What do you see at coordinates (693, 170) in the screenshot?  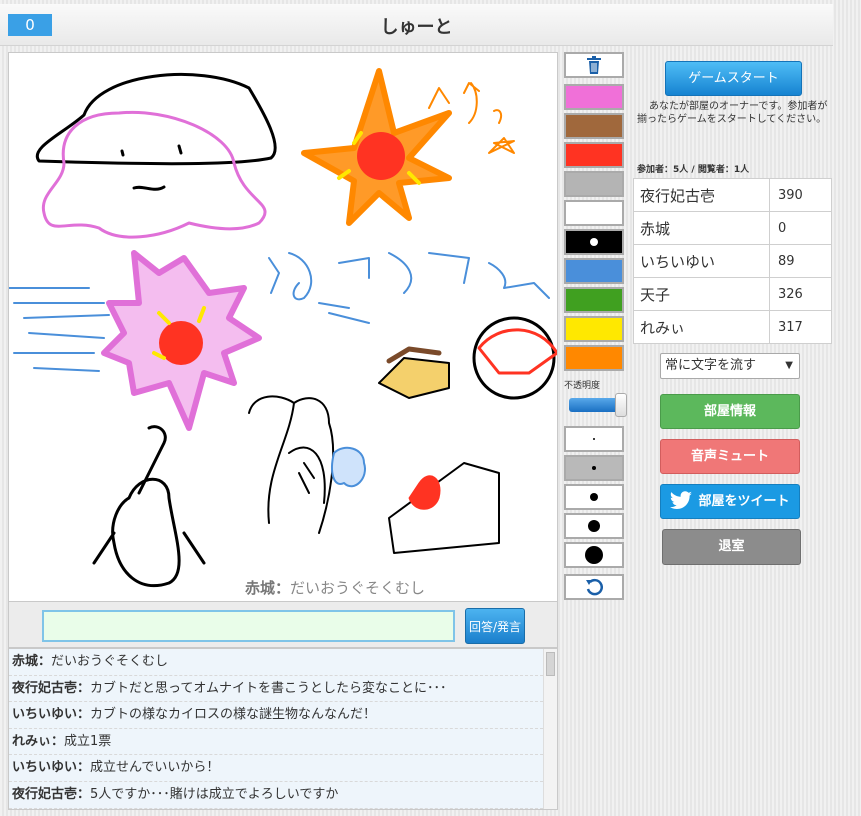 I see `participants-label: 参加者：5人 / 閲覧者：1人` at bounding box center [693, 170].